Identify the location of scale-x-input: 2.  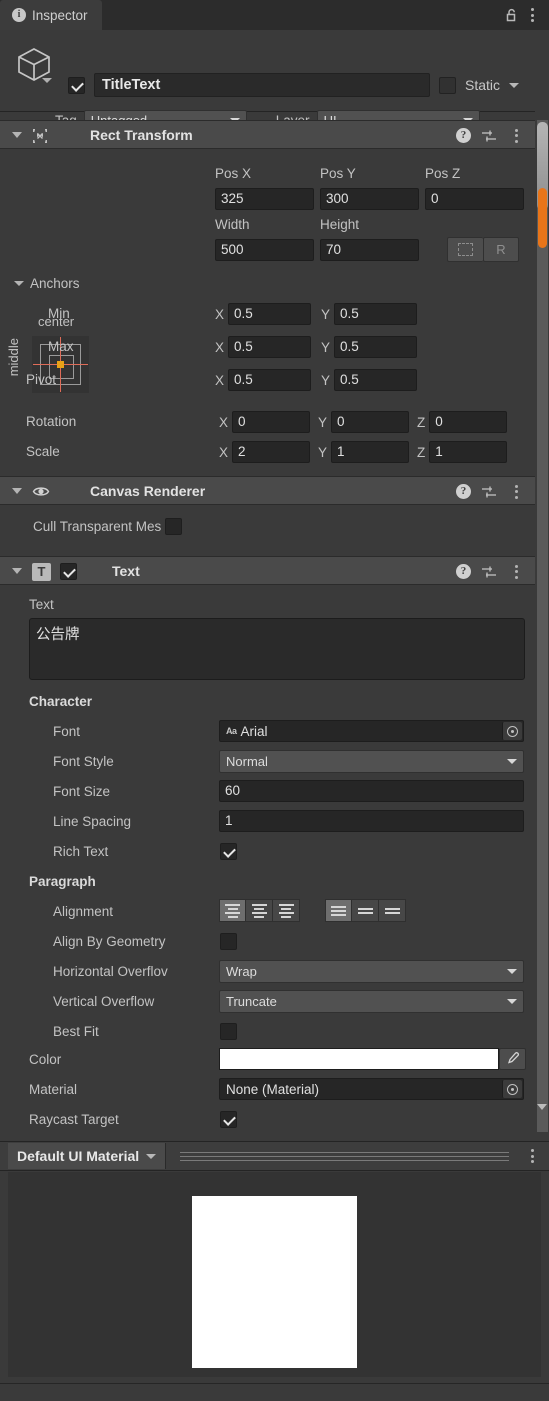
(271, 452).